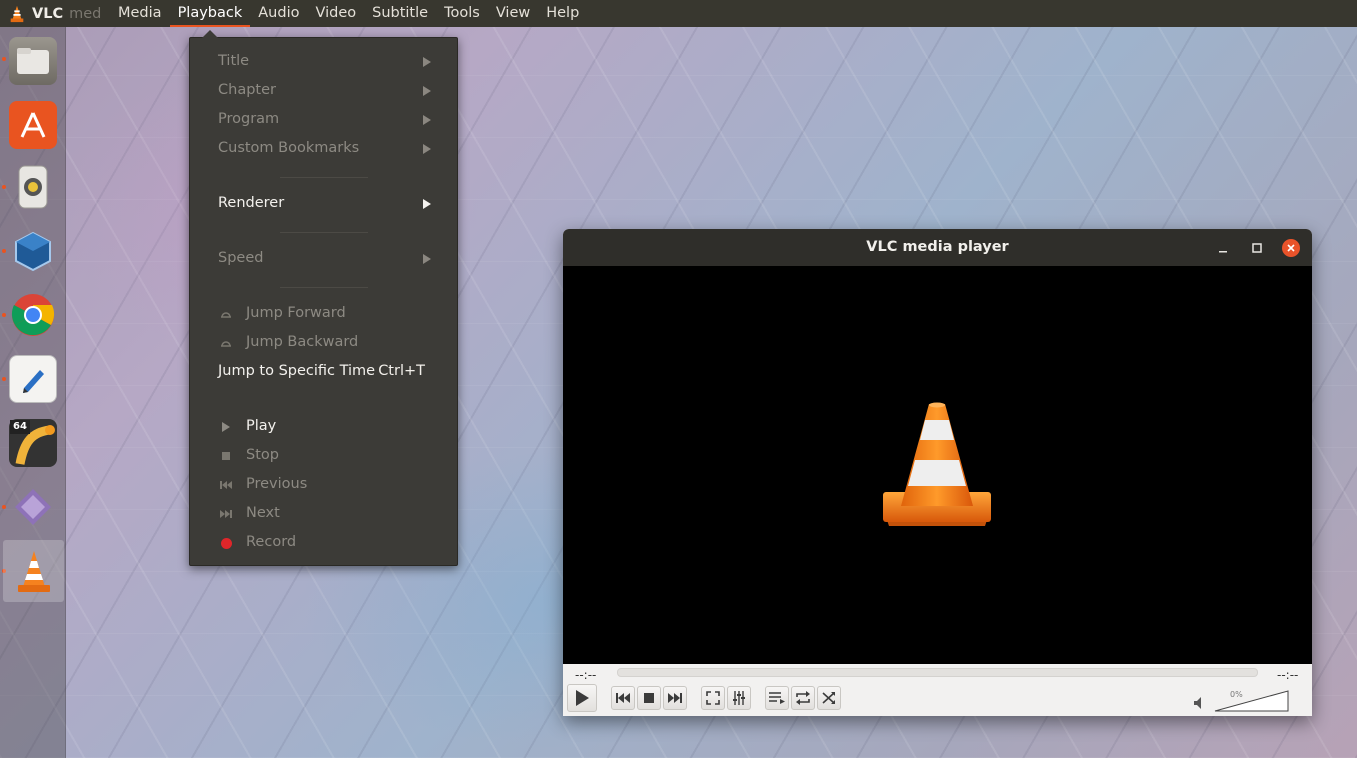  I want to click on menu-view: View, so click(513, 13).